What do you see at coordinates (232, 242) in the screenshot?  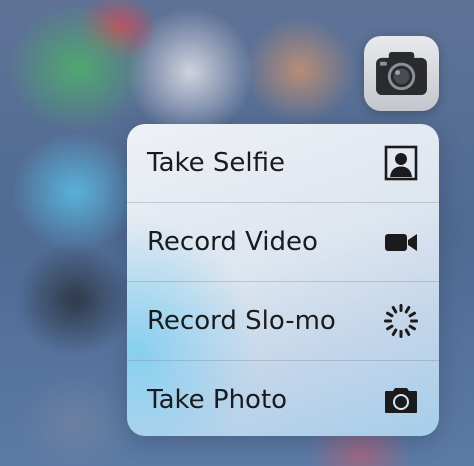 I see `record-video-label: Record Video` at bounding box center [232, 242].